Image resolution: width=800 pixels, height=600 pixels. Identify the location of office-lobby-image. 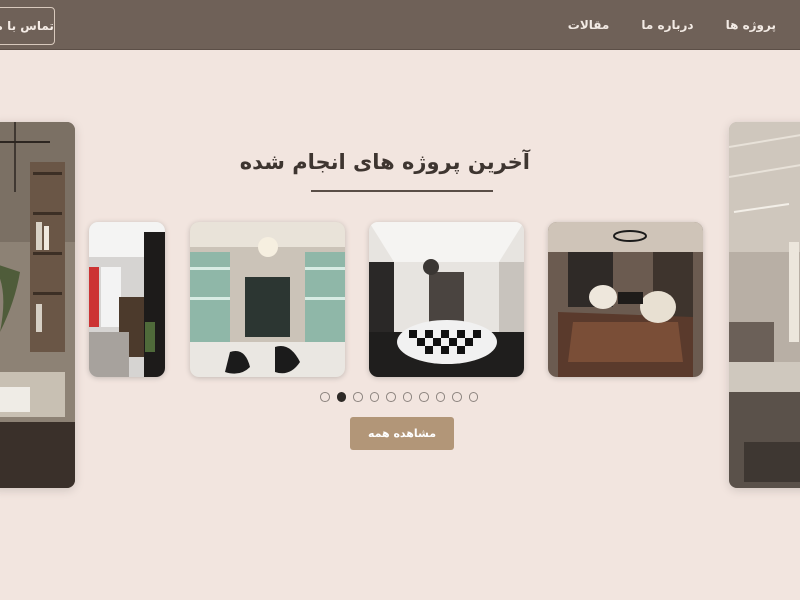
(127, 299).